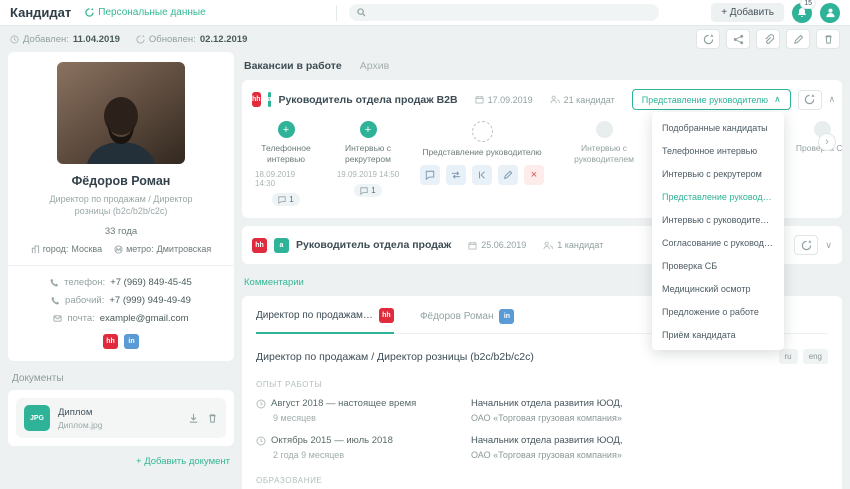 The width and height of the screenshot is (850, 489). Describe the element at coordinates (798, 39) in the screenshot. I see `edit-button` at that location.